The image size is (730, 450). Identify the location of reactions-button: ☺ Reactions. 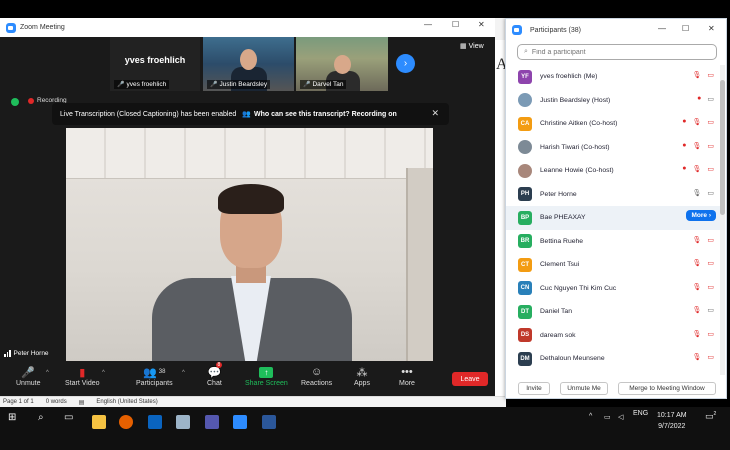
(316, 375).